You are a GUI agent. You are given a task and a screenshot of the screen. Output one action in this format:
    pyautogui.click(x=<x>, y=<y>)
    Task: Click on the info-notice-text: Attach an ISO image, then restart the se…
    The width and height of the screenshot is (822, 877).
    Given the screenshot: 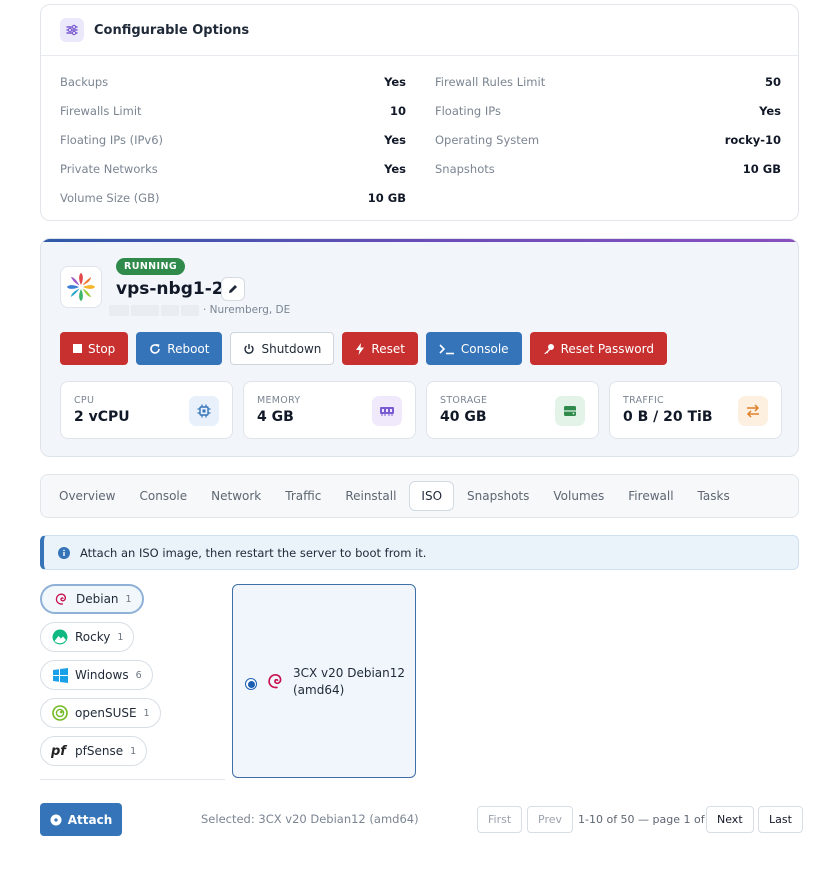 What is the action you would take?
    pyautogui.click(x=253, y=552)
    